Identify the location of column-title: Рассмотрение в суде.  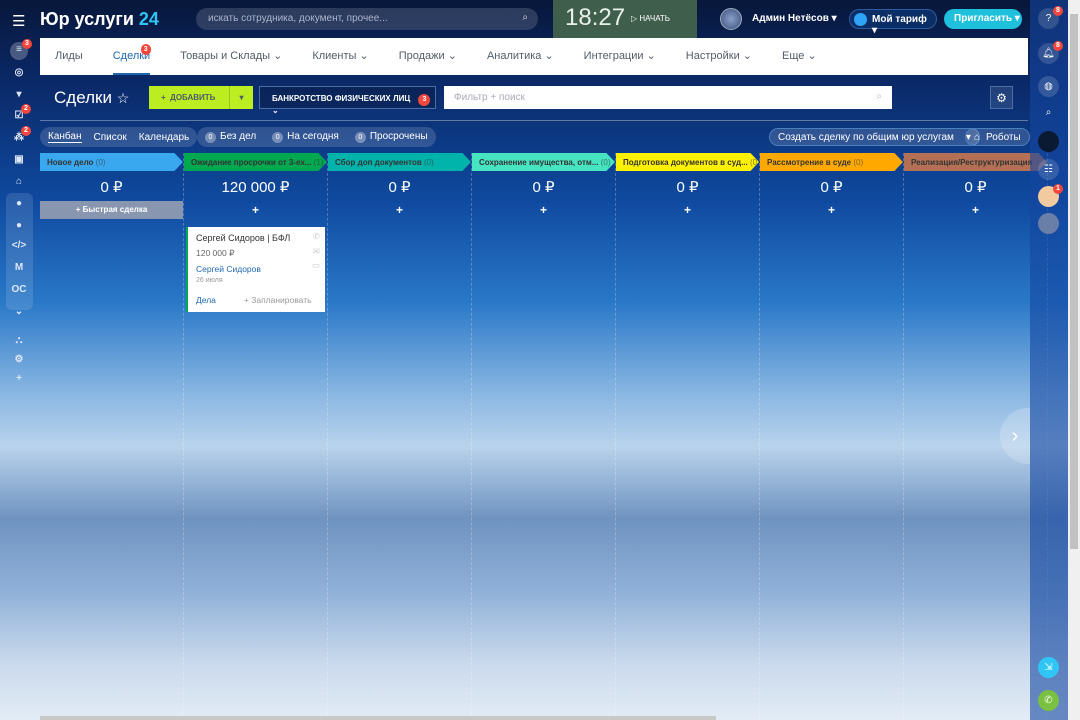
(809, 162).